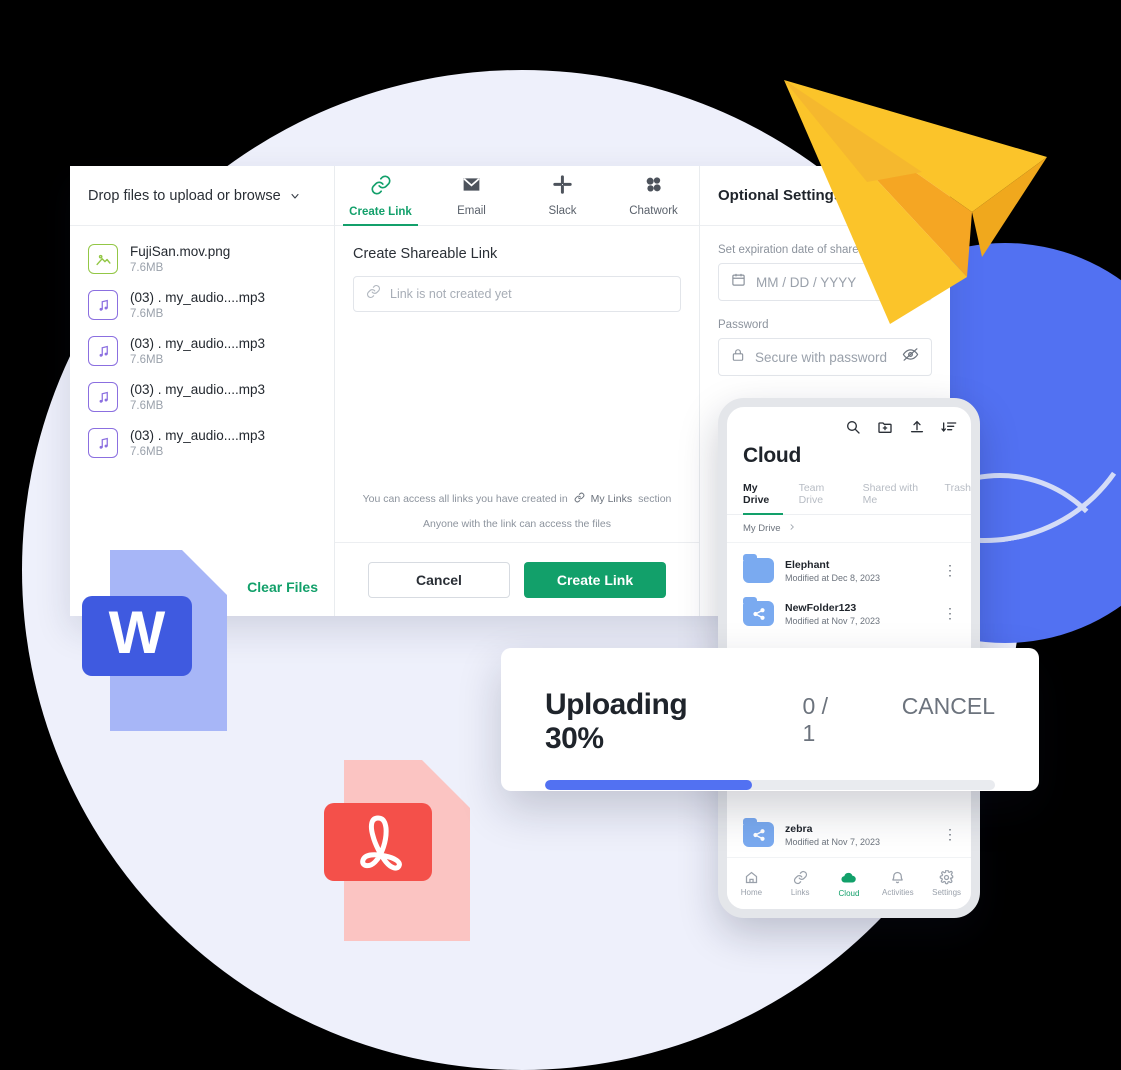 The width and height of the screenshot is (1121, 1070). Describe the element at coordinates (833, 620) in the screenshot. I see `folder-modified: Modified at Nov 7, 2023` at that location.